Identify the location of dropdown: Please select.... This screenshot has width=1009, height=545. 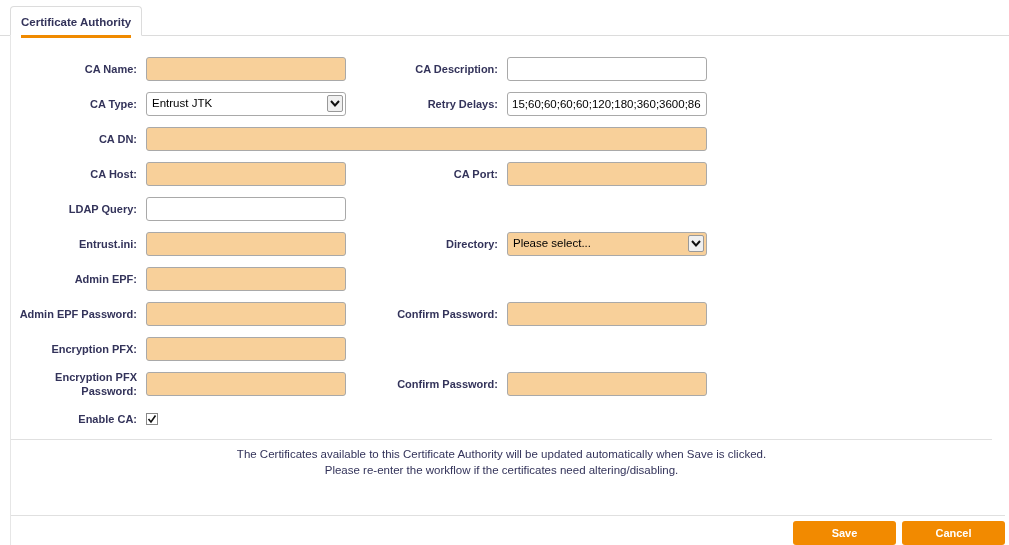
(607, 243).